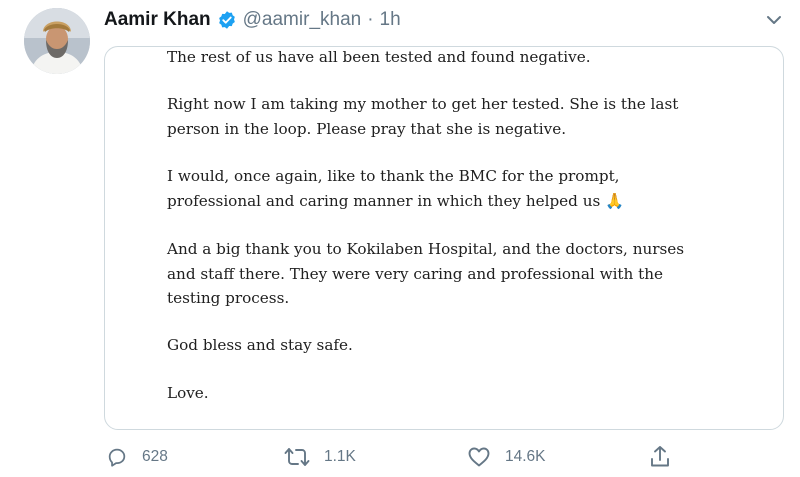 Image resolution: width=800 pixels, height=477 pixels. I want to click on like-button: 14.6K, so click(506, 457).